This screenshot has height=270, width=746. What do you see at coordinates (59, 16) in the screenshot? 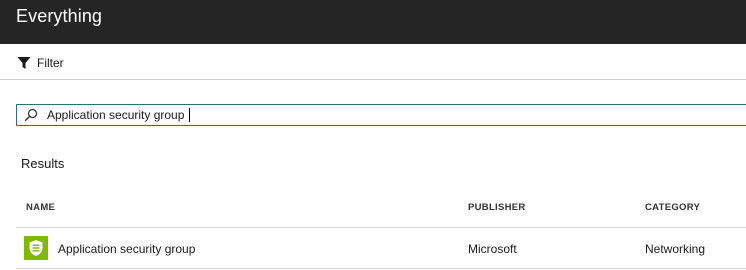
I see `page-title: Everything` at bounding box center [59, 16].